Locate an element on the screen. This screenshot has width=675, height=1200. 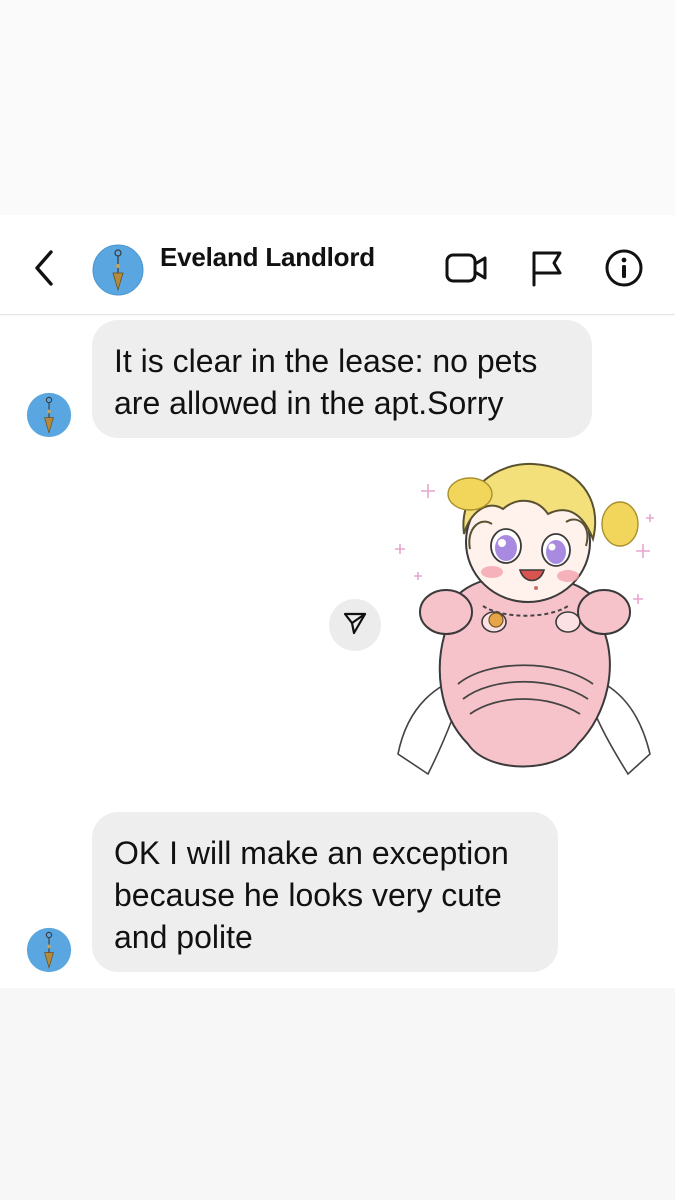
sticker-image is located at coordinates (524, 624).